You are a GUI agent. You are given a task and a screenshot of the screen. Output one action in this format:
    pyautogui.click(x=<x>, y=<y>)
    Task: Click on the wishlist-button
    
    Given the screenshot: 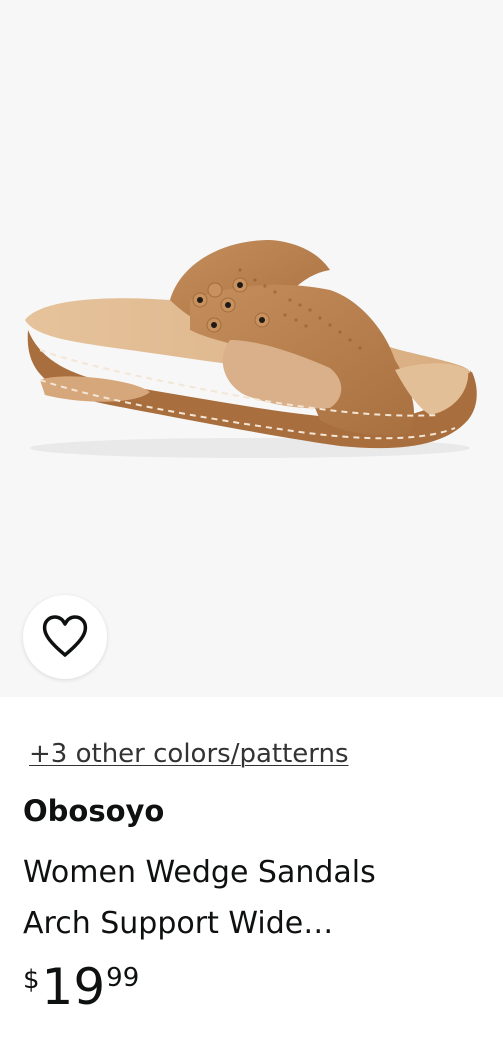 What is the action you would take?
    pyautogui.click(x=65, y=637)
    